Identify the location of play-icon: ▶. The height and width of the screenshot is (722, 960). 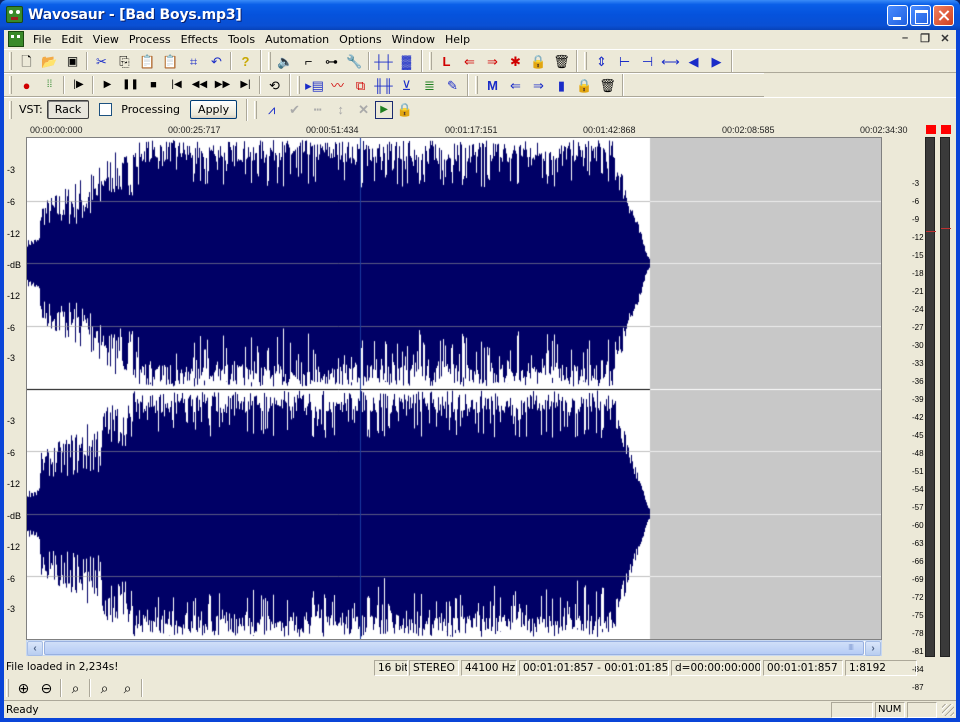
(107, 85).